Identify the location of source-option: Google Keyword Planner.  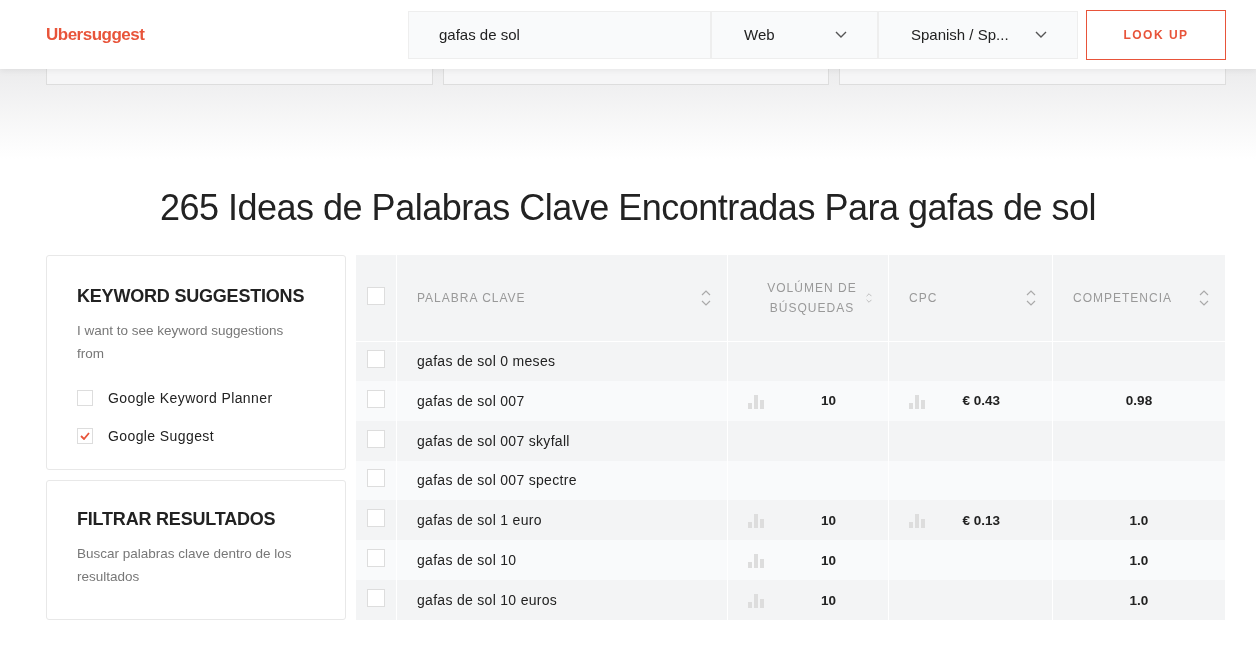
(196, 398).